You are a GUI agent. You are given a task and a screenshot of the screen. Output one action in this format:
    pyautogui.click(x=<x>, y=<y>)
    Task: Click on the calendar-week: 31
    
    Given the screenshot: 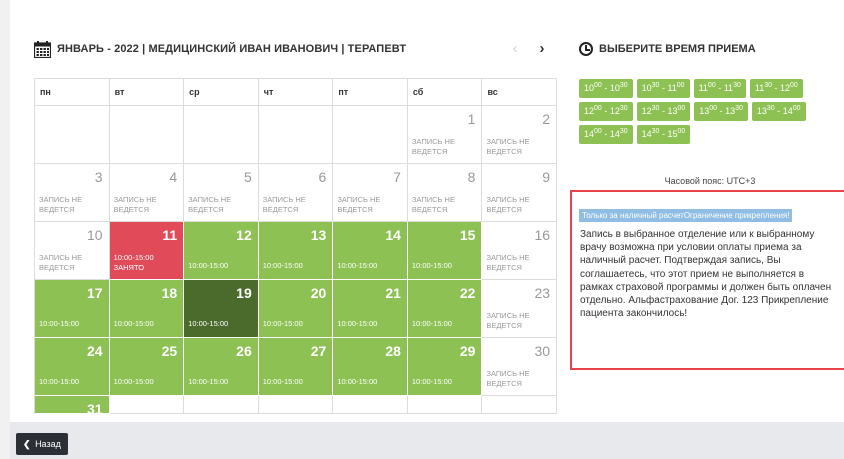 What is the action you would take?
    pyautogui.click(x=296, y=405)
    